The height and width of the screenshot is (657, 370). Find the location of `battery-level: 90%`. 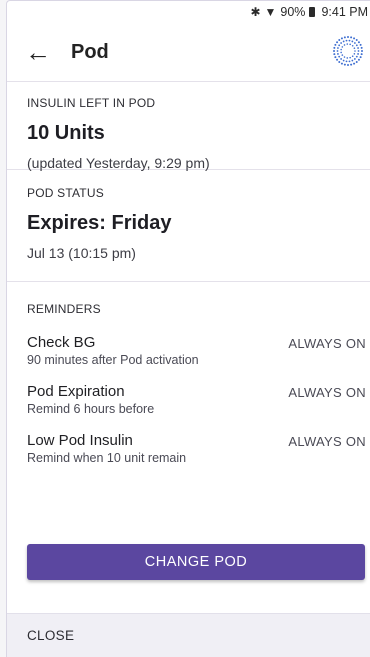

battery-level: 90% is located at coordinates (293, 12).